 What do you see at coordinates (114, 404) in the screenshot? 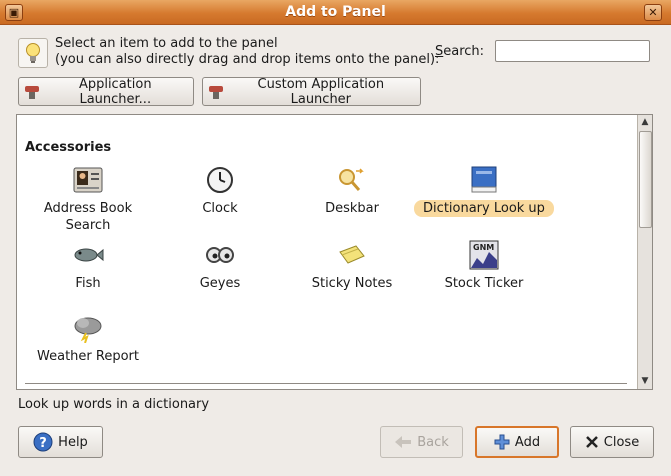
I see `item-description: Look up words in a dictionary` at bounding box center [114, 404].